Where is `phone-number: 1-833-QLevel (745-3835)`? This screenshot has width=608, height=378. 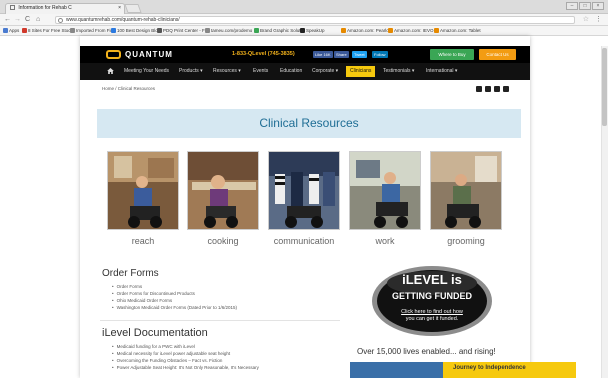 phone-number: 1-833-QLevel (745-3835) is located at coordinates (263, 54).